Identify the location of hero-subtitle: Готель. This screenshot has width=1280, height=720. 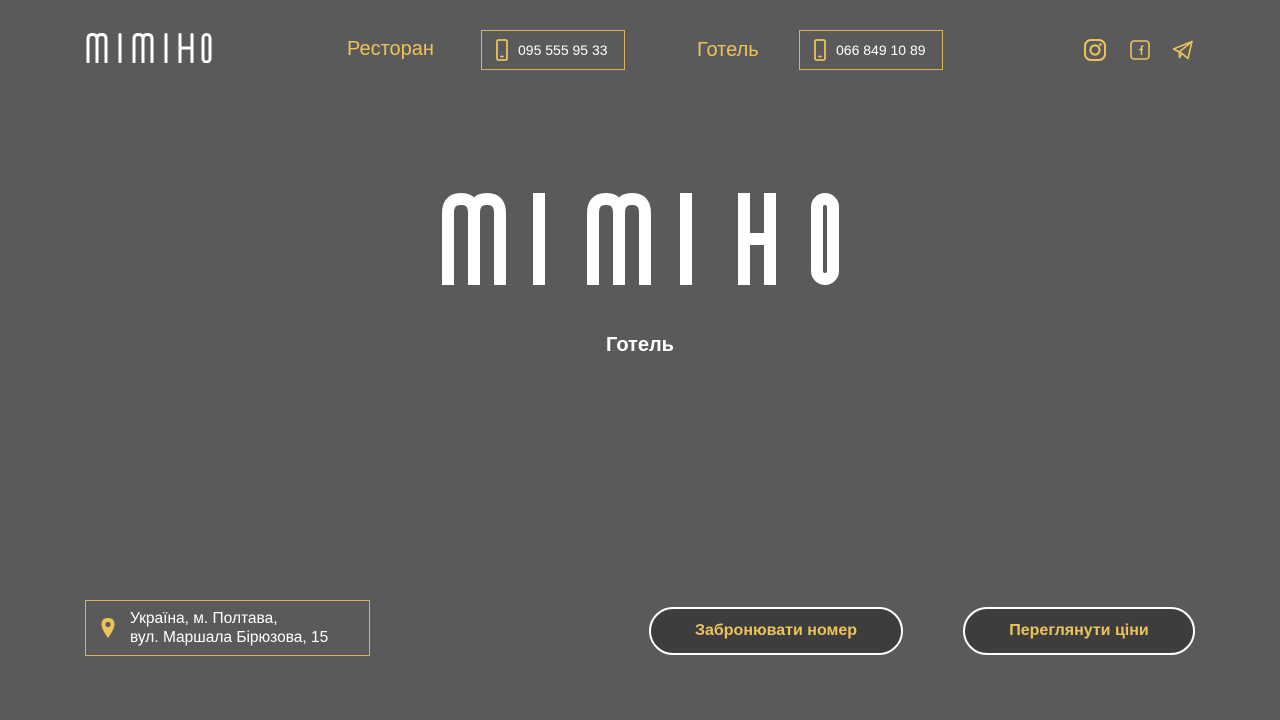
(640, 345).